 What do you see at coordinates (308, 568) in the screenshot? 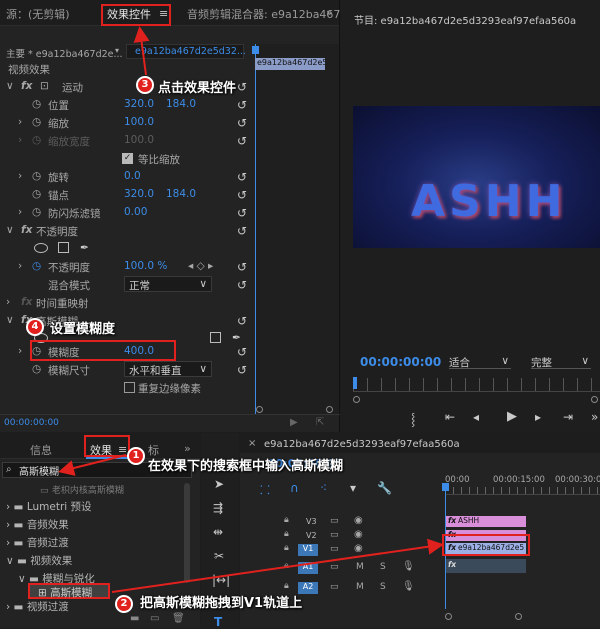
I see `track-label-a1: A1` at bounding box center [308, 568].